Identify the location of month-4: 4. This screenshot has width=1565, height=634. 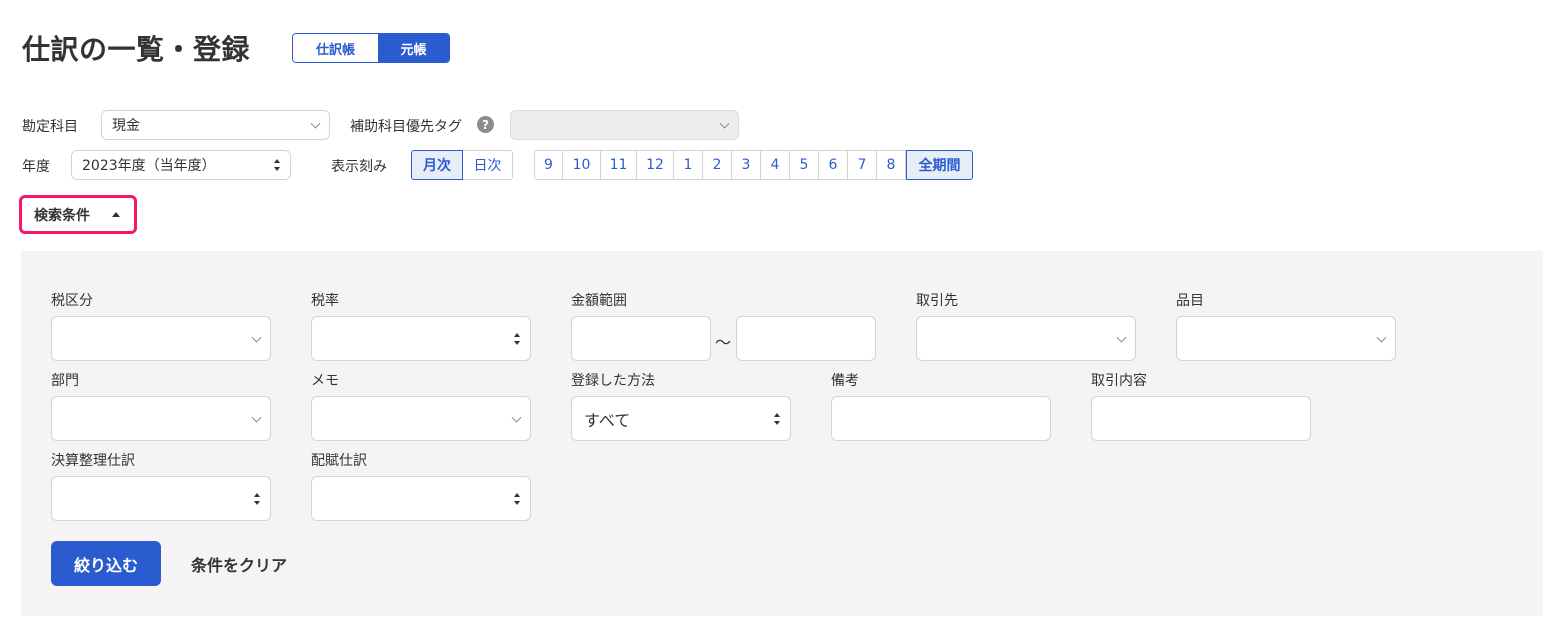
(775, 165).